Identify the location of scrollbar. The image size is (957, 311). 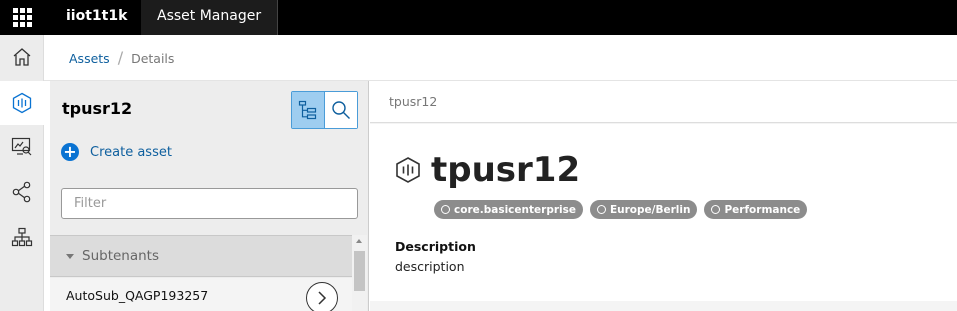
(359, 273).